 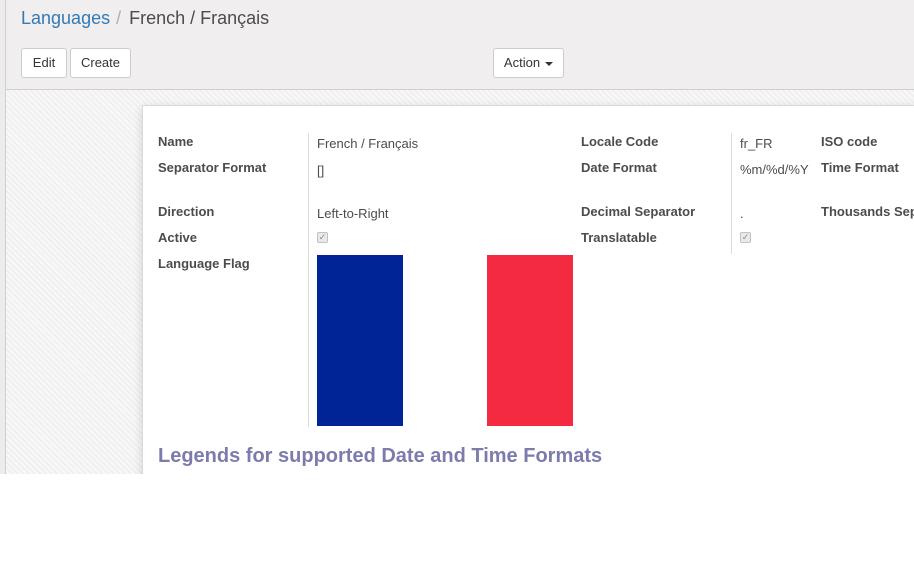 What do you see at coordinates (731, 193) in the screenshot?
I see `middle-group-divider` at bounding box center [731, 193].